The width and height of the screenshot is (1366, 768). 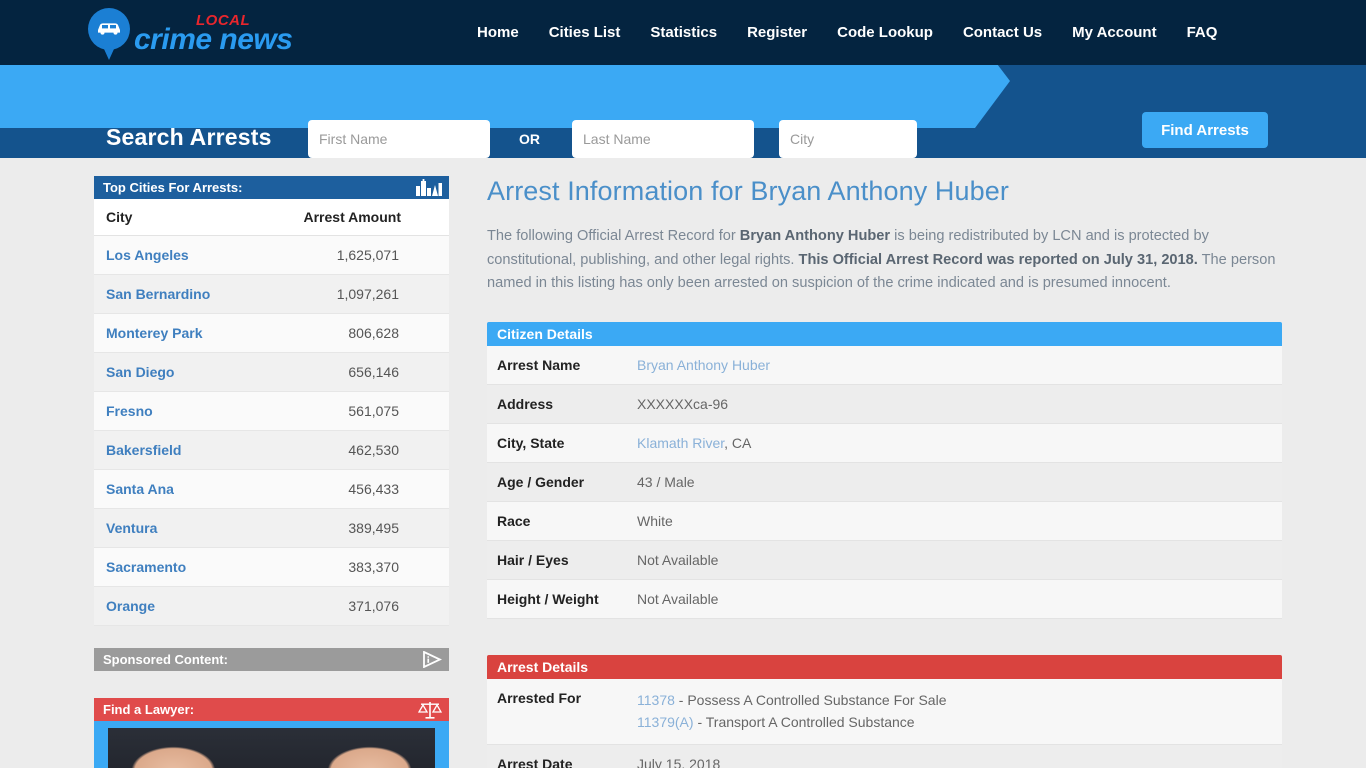 I want to click on search-panel-background, so click(x=505, y=96).